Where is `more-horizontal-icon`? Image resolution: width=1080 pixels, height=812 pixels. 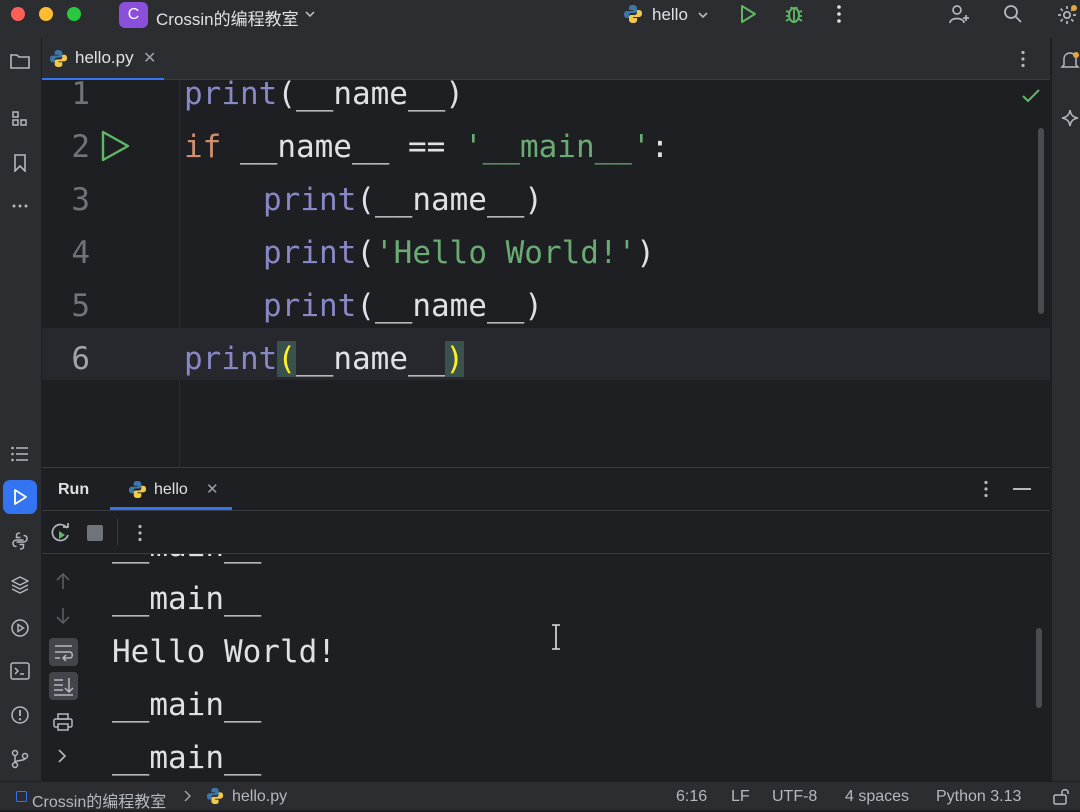
more-horizontal-icon is located at coordinates (20, 206).